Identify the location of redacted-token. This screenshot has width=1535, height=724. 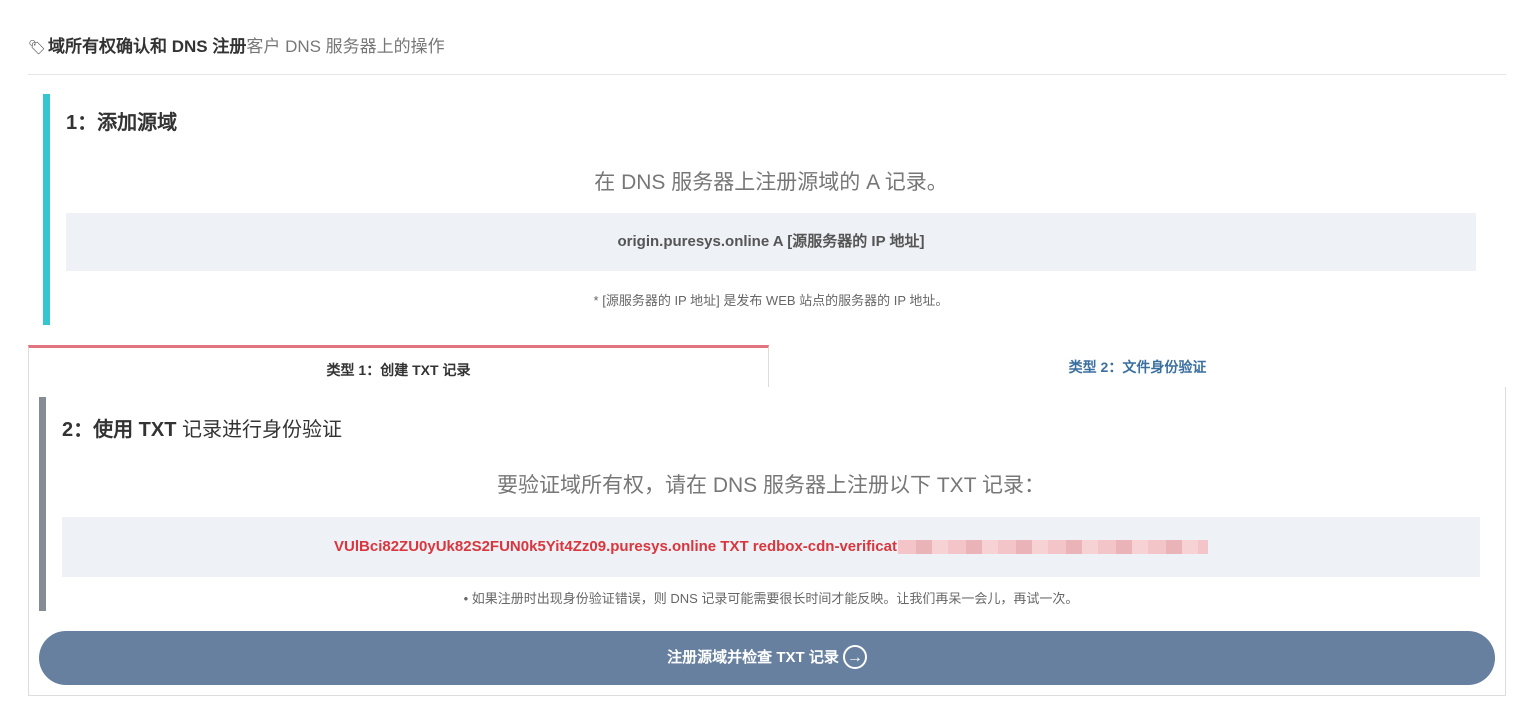
(1052, 547).